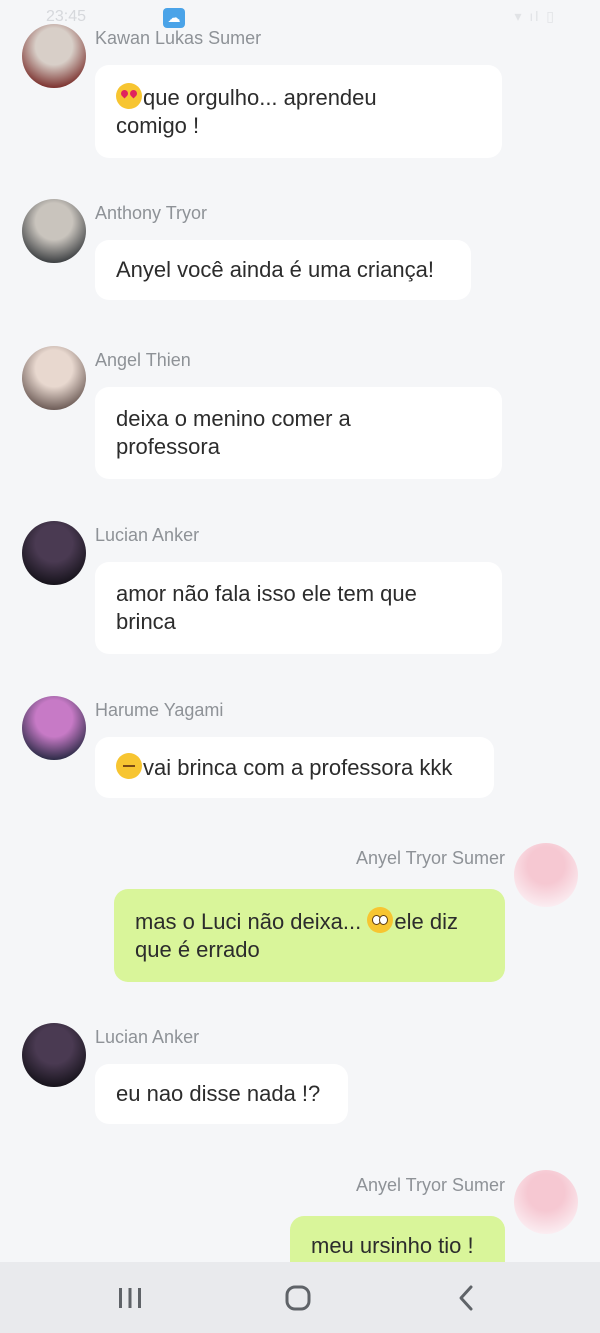  Describe the element at coordinates (143, 360) in the screenshot. I see `sender-name: Angel Thien` at that location.